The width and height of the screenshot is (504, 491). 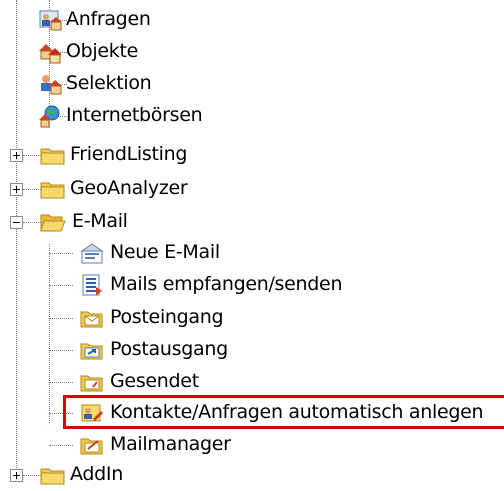 I want to click on collapse-icon, so click(x=16, y=222).